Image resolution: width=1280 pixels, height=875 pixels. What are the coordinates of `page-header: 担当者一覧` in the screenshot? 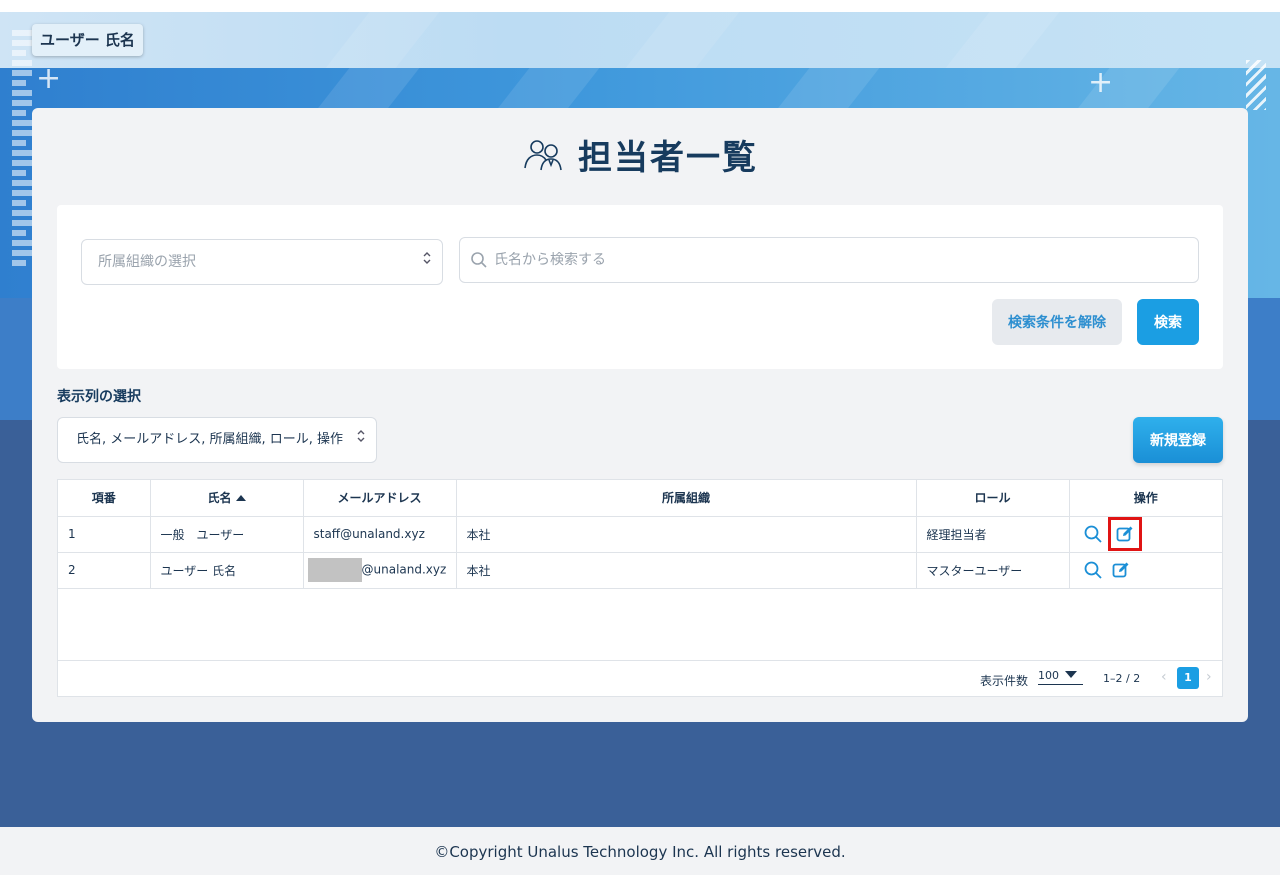 It's located at (640, 154).